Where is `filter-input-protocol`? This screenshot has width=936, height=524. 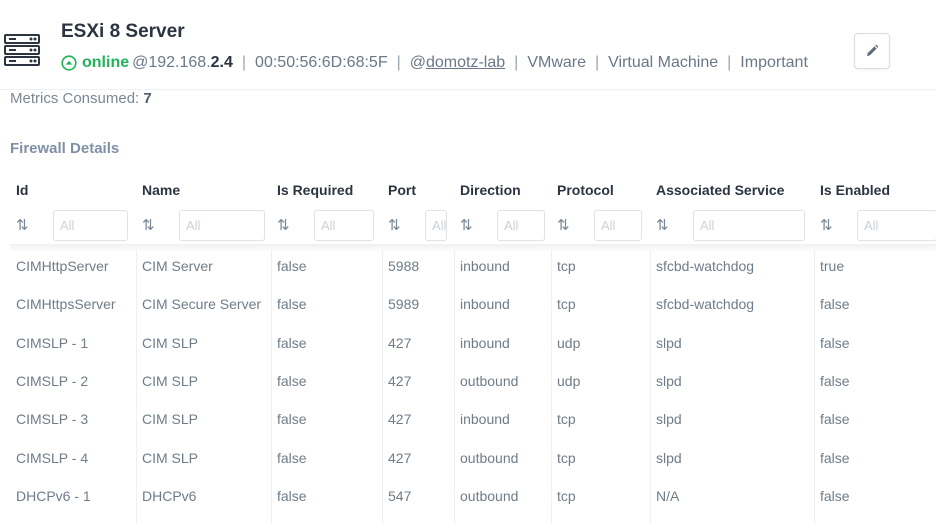 filter-input-protocol is located at coordinates (618, 225).